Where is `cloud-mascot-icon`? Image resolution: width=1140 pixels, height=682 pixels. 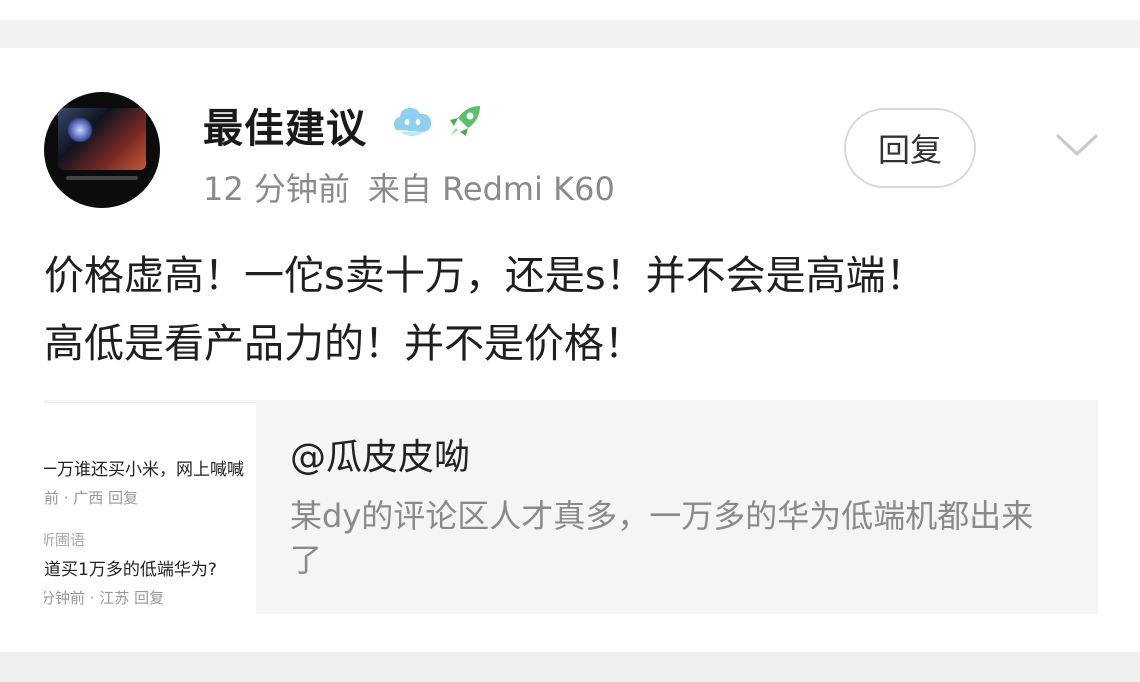
cloud-mascot-icon is located at coordinates (413, 124).